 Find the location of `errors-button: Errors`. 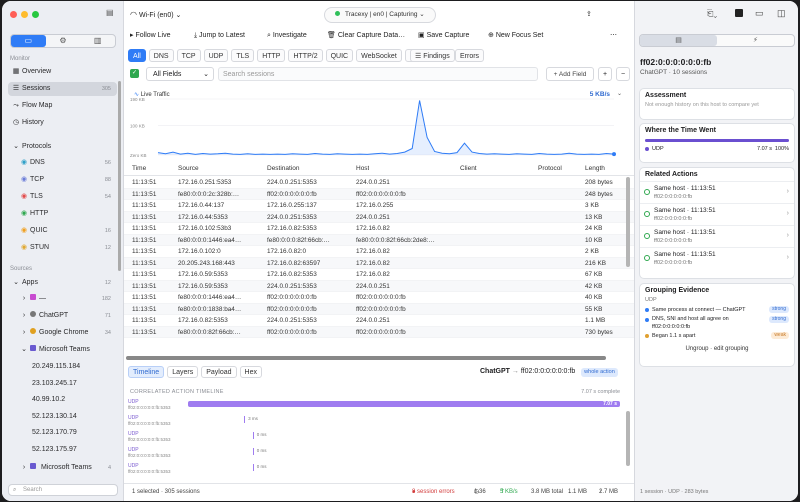

errors-button: Errors is located at coordinates (470, 55).